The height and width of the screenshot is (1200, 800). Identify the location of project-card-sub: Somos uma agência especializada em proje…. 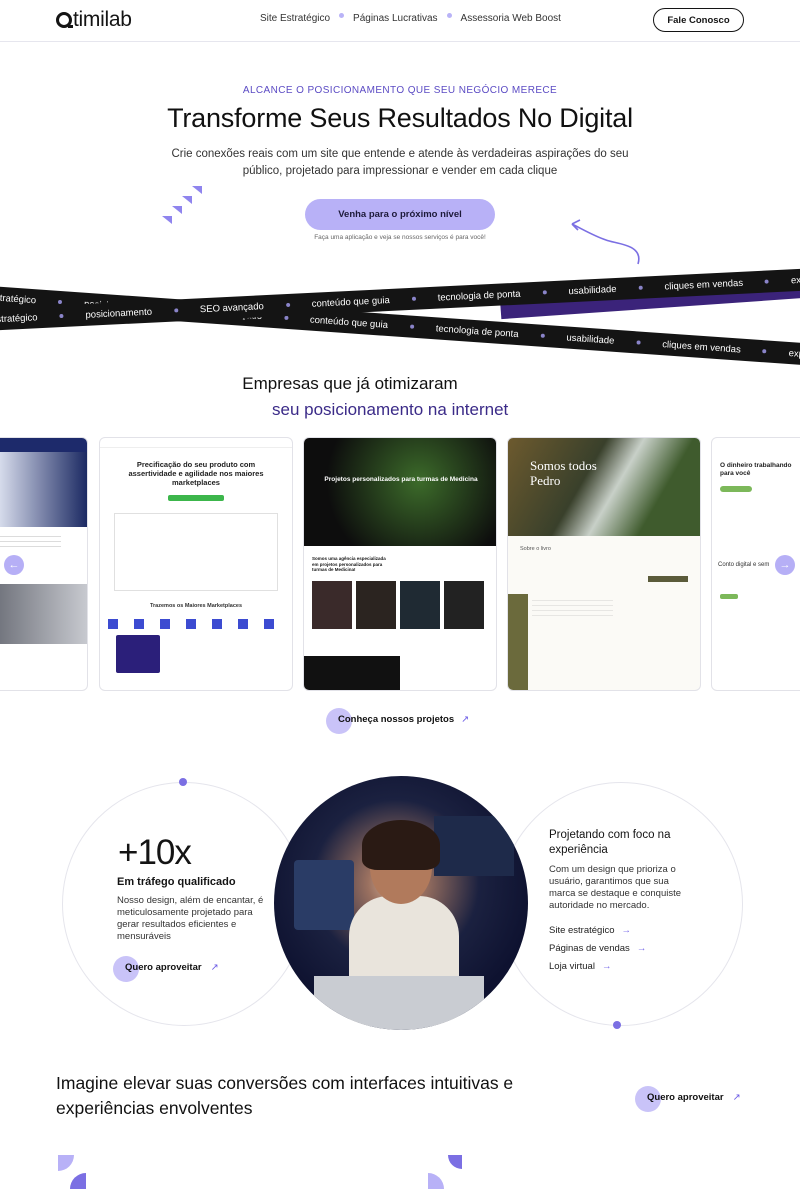
(349, 564).